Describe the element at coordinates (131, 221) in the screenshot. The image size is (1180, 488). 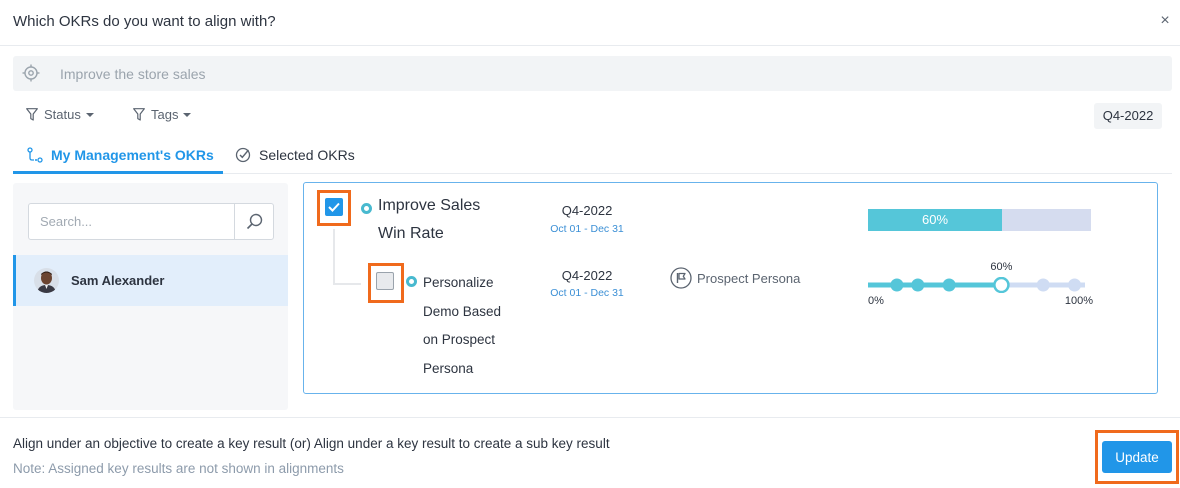
I see `user-search-input` at that location.